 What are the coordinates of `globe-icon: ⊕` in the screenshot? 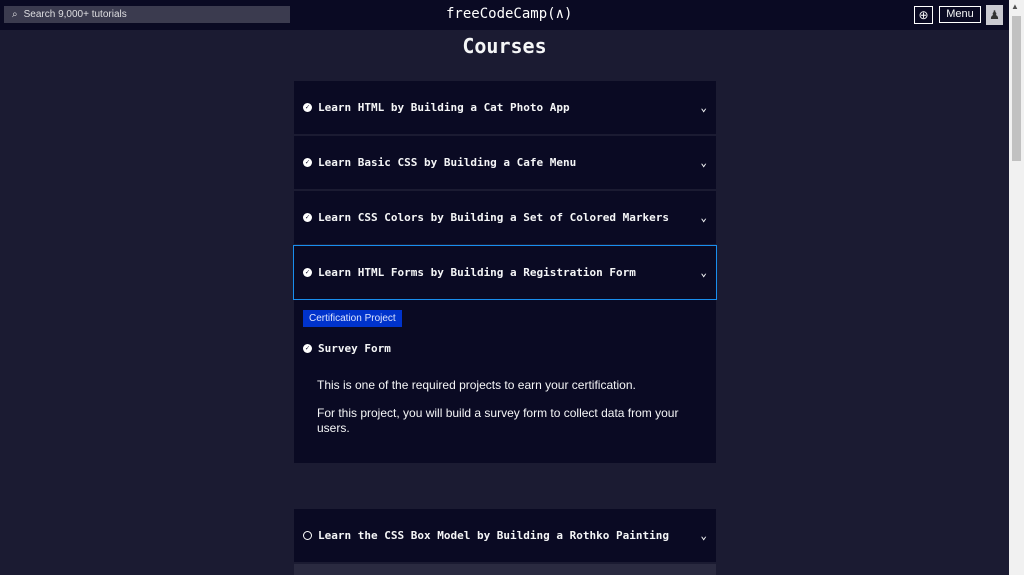 It's located at (923, 15).